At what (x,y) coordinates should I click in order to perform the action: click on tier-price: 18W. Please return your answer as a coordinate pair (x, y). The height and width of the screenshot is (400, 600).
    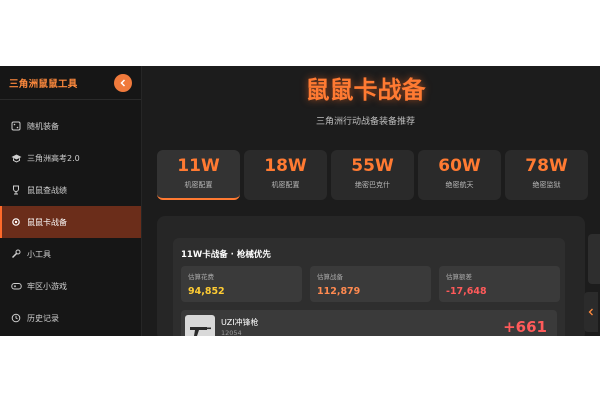
    Looking at the image, I should click on (285, 166).